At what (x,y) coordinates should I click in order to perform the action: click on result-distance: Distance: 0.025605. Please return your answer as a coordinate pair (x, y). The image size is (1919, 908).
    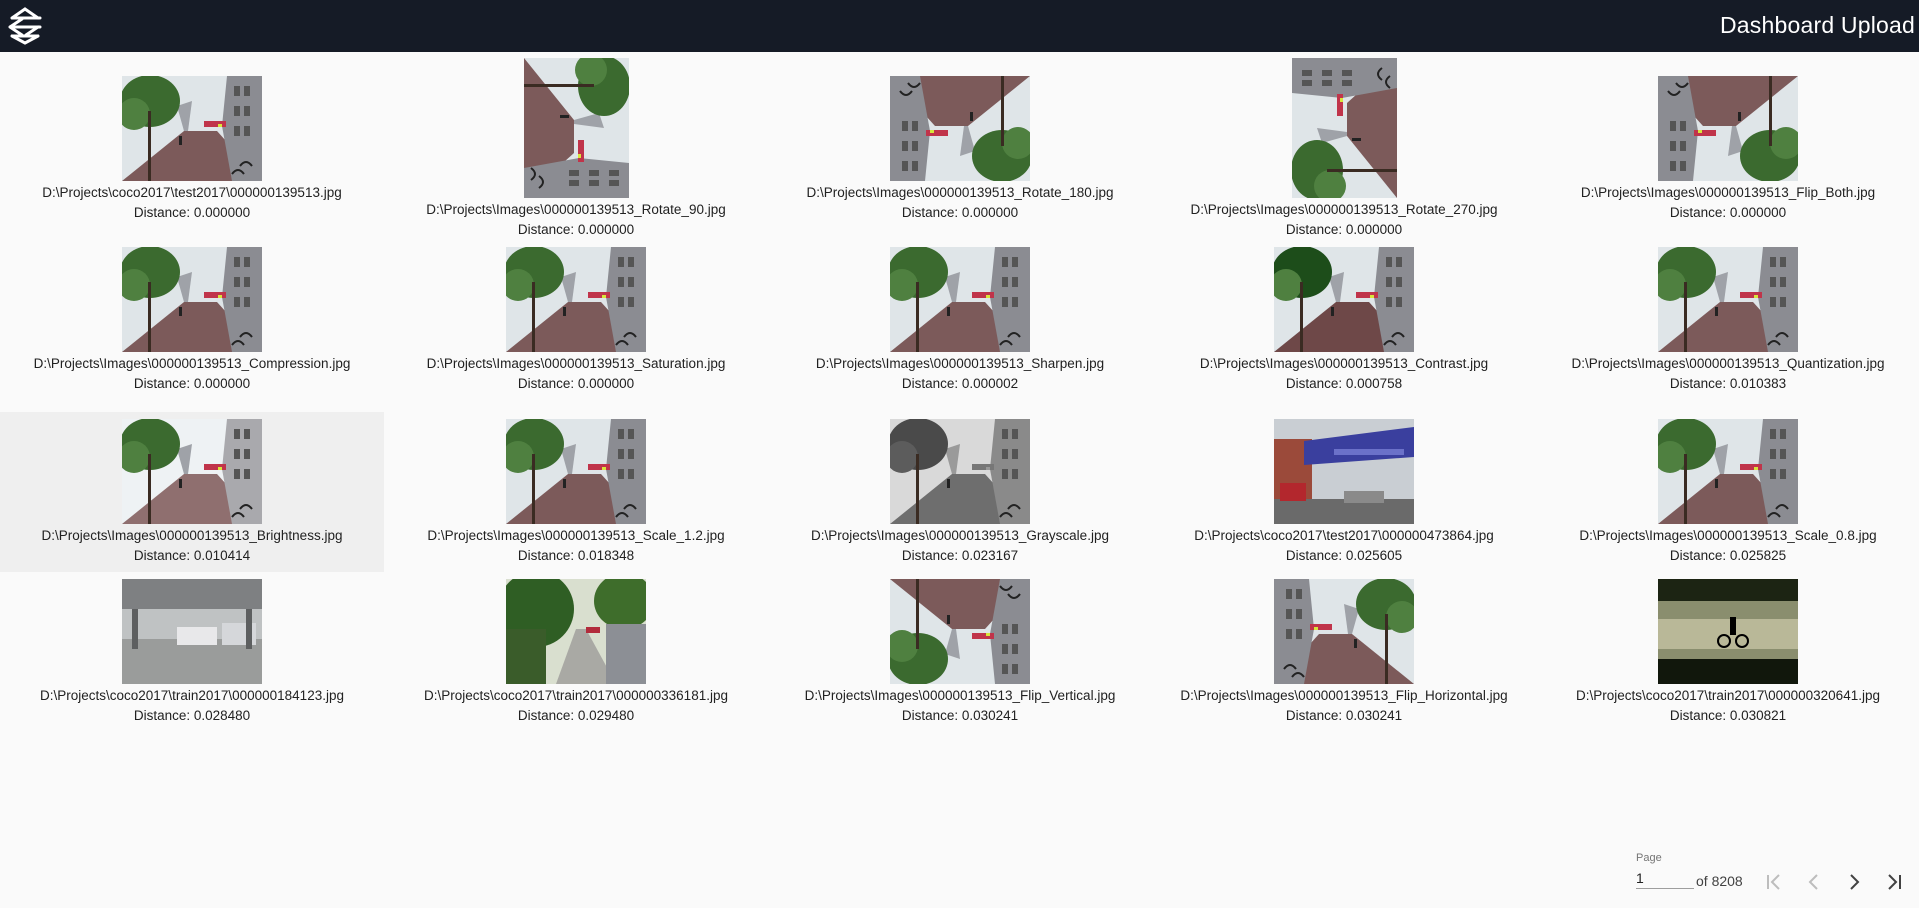
    Looking at the image, I should click on (1344, 555).